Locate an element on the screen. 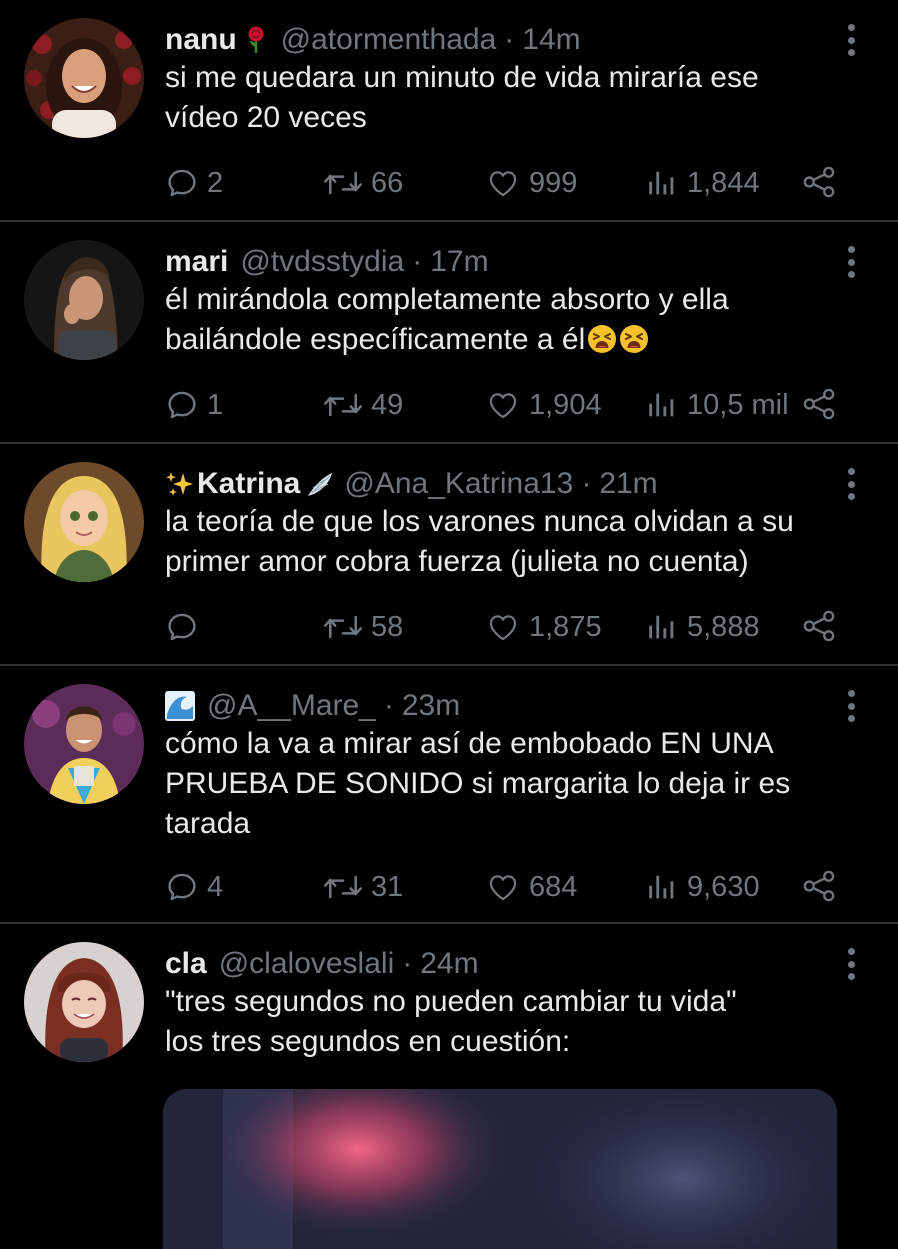 Image resolution: width=898 pixels, height=1249 pixels. reply-button: 4 is located at coordinates (194, 887).